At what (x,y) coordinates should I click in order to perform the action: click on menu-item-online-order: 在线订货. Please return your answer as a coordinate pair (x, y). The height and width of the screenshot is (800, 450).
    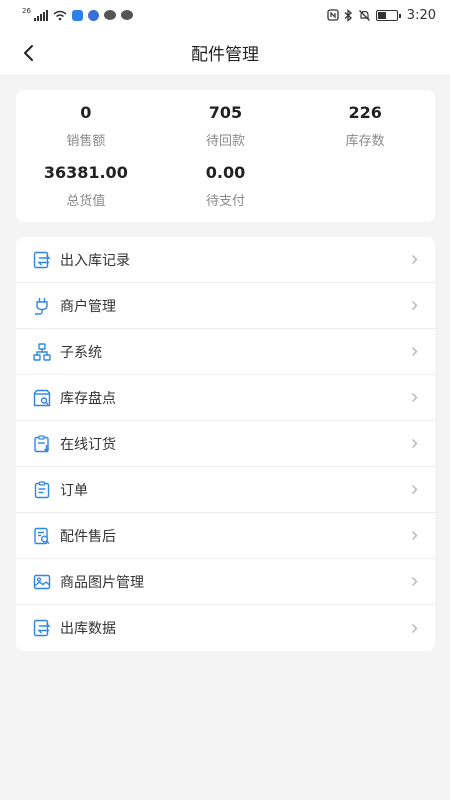
    Looking at the image, I should click on (225, 444).